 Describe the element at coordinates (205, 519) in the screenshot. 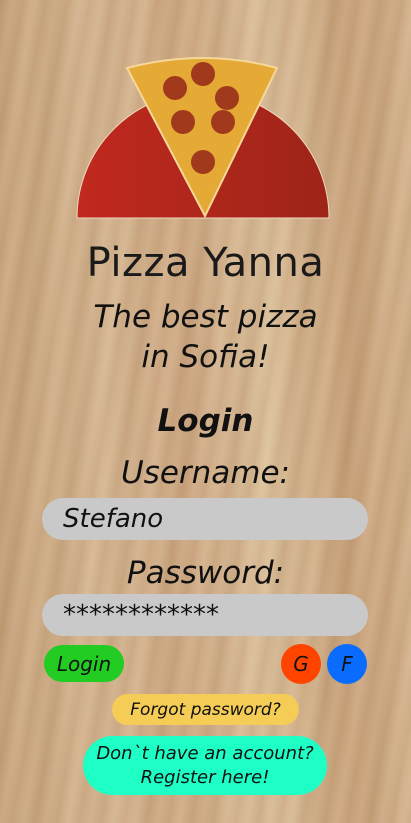

I see `username-input` at that location.